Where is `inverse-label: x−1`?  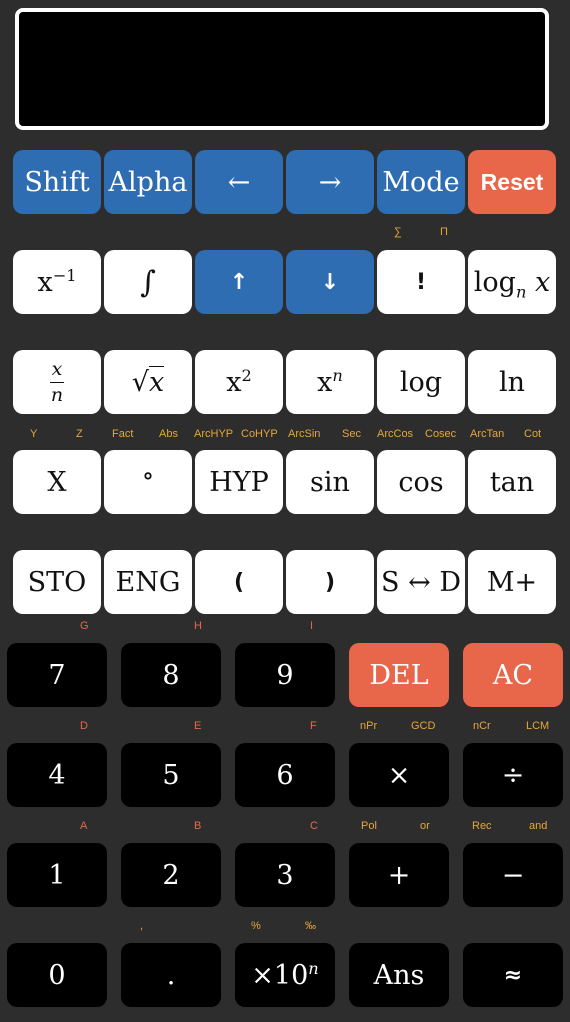
inverse-label: x−1 is located at coordinates (57, 281).